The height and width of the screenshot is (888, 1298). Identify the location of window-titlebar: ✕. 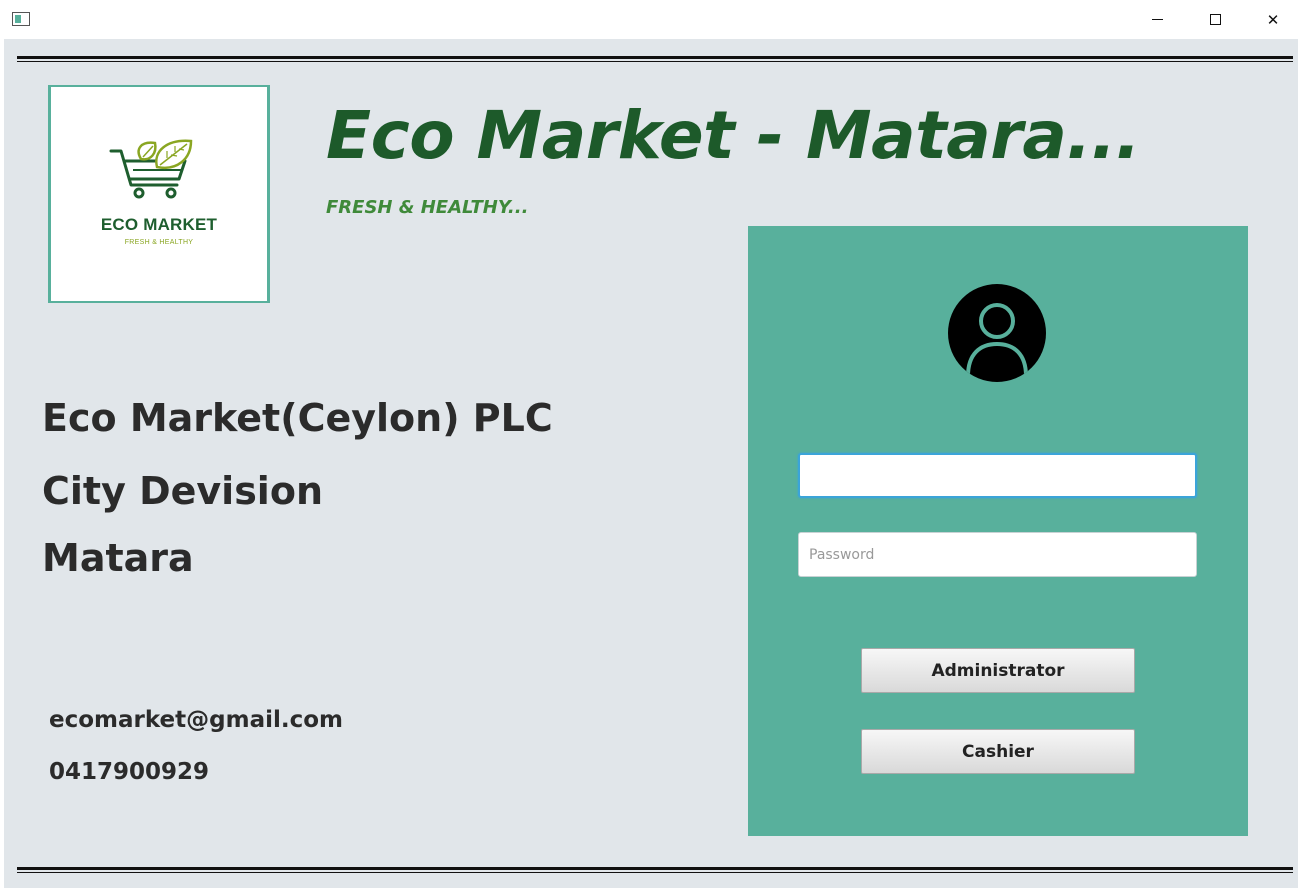
(649, 19).